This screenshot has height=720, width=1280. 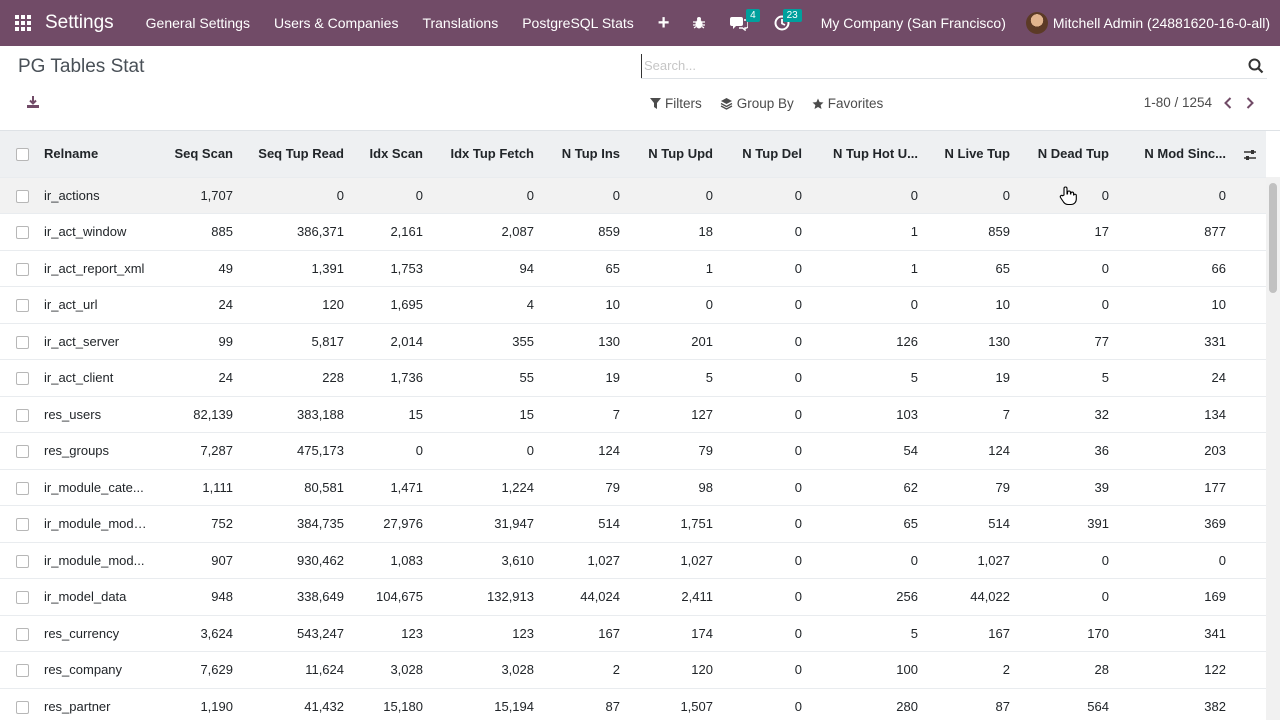 What do you see at coordinates (198, 154) in the screenshot?
I see `column-header: Seq Scan` at bounding box center [198, 154].